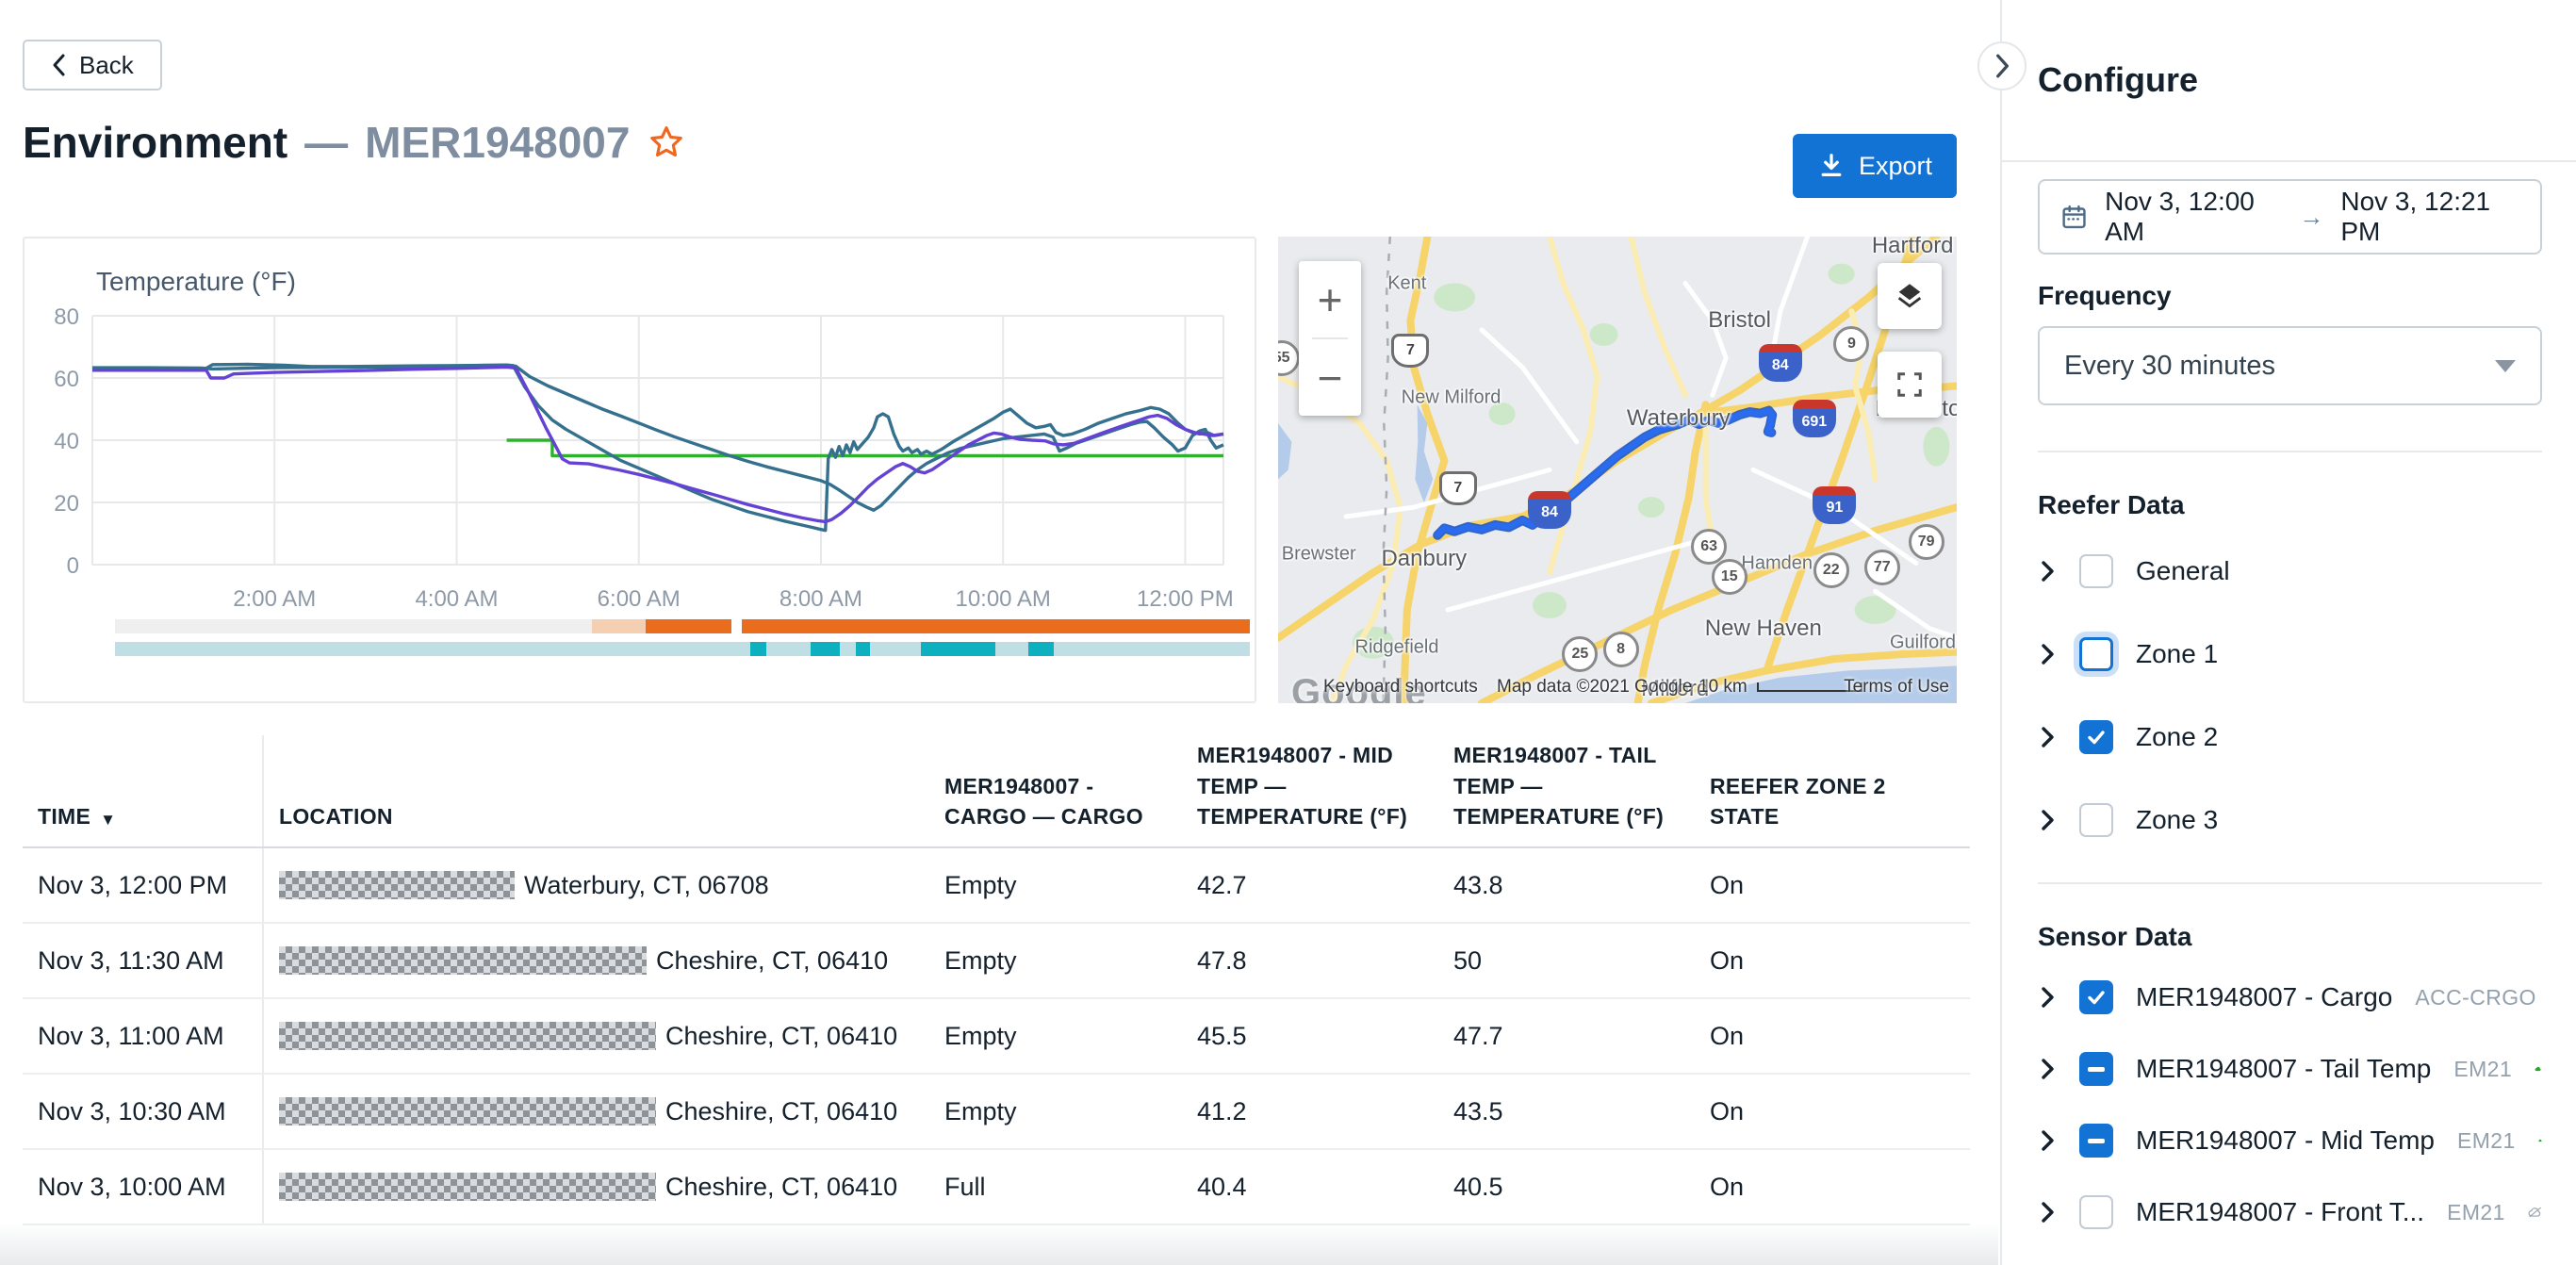  Describe the element at coordinates (64, 816) in the screenshot. I see `column-header-label: TIME` at that location.